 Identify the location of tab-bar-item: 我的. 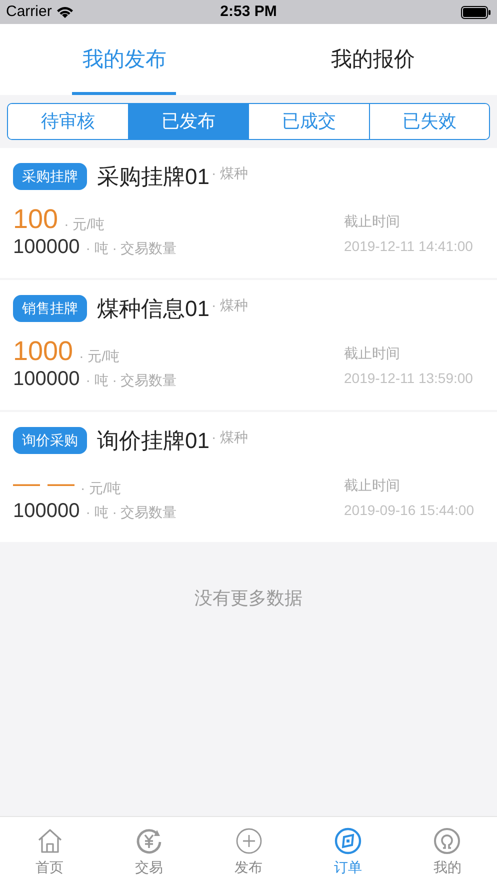
(447, 850).